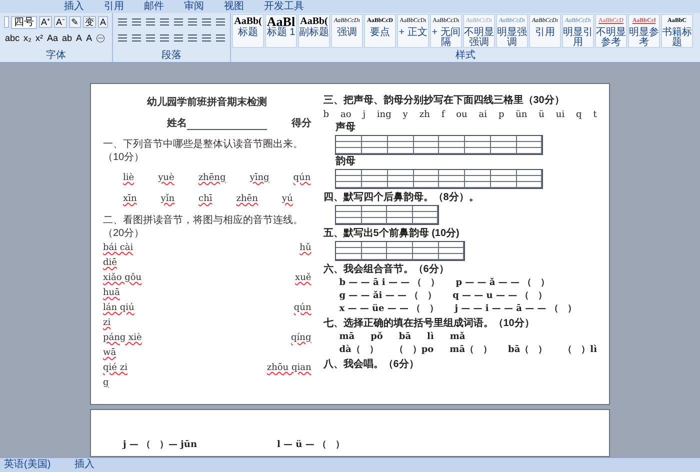  Describe the element at coordinates (115, 368) in the screenshot. I see `pinyin-word: qié zi` at that location.